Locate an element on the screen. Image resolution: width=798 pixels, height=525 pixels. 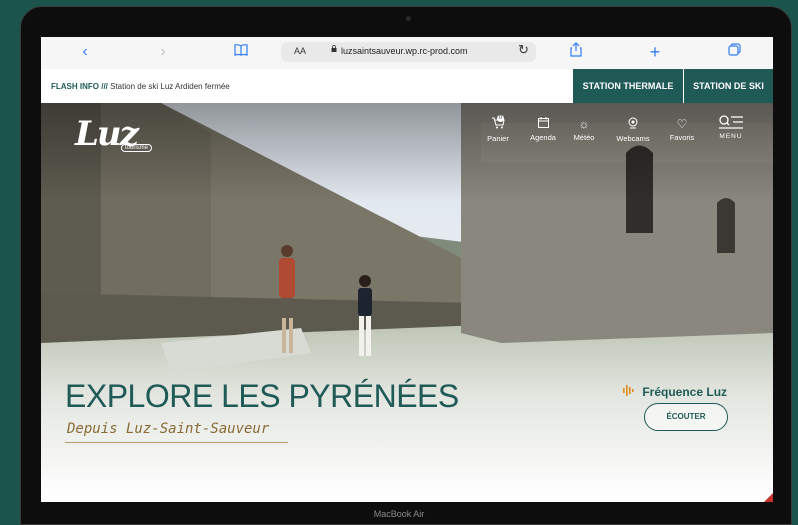
bookmarks-icon is located at coordinates (241, 52).